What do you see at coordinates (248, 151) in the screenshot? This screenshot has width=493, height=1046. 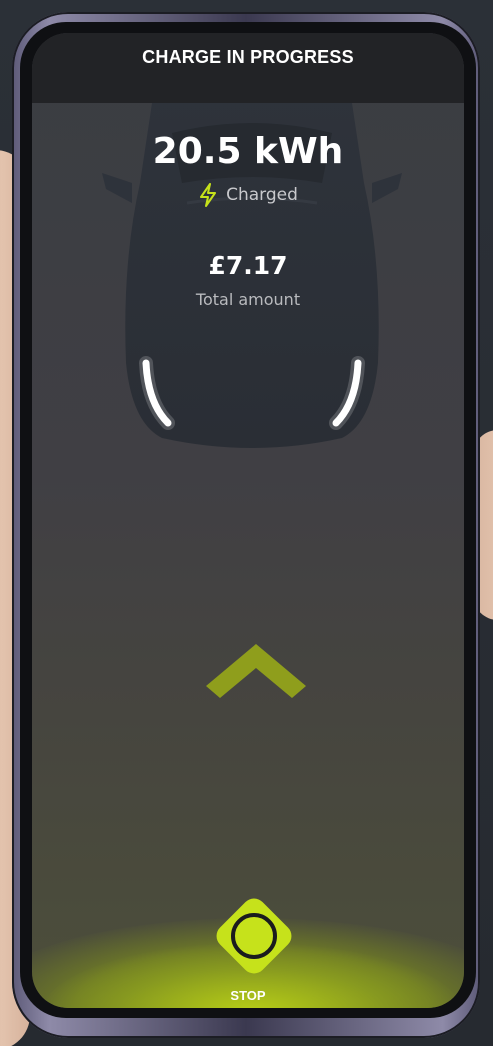 I see `energy-value: 20.5 kWh` at bounding box center [248, 151].